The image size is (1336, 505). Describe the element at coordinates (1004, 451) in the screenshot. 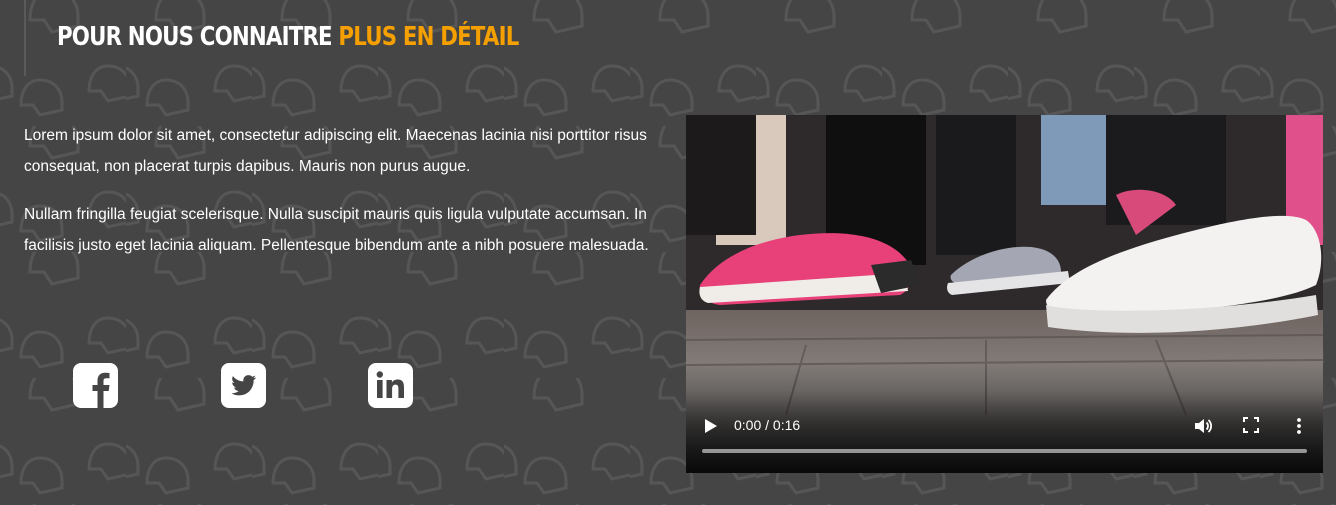

I see `video-progress-bar` at that location.